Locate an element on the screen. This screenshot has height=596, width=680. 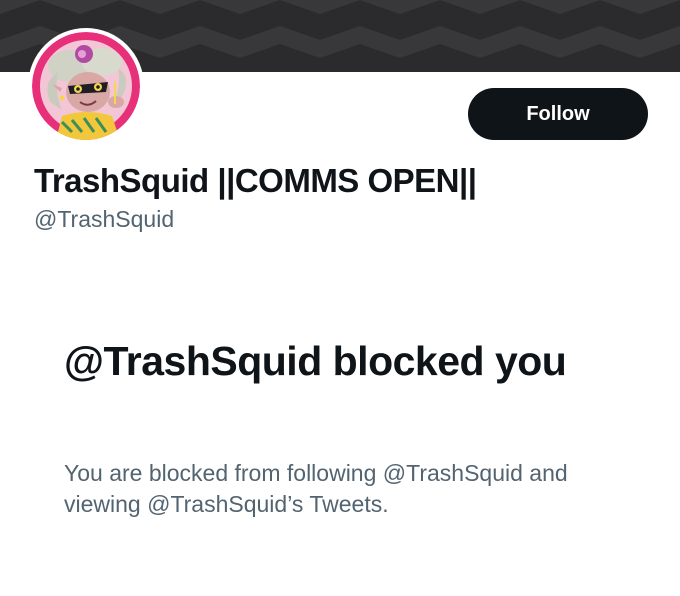
profile-display-name: TrashSquid ||COMMS OPEN|| is located at coordinates (255, 180).